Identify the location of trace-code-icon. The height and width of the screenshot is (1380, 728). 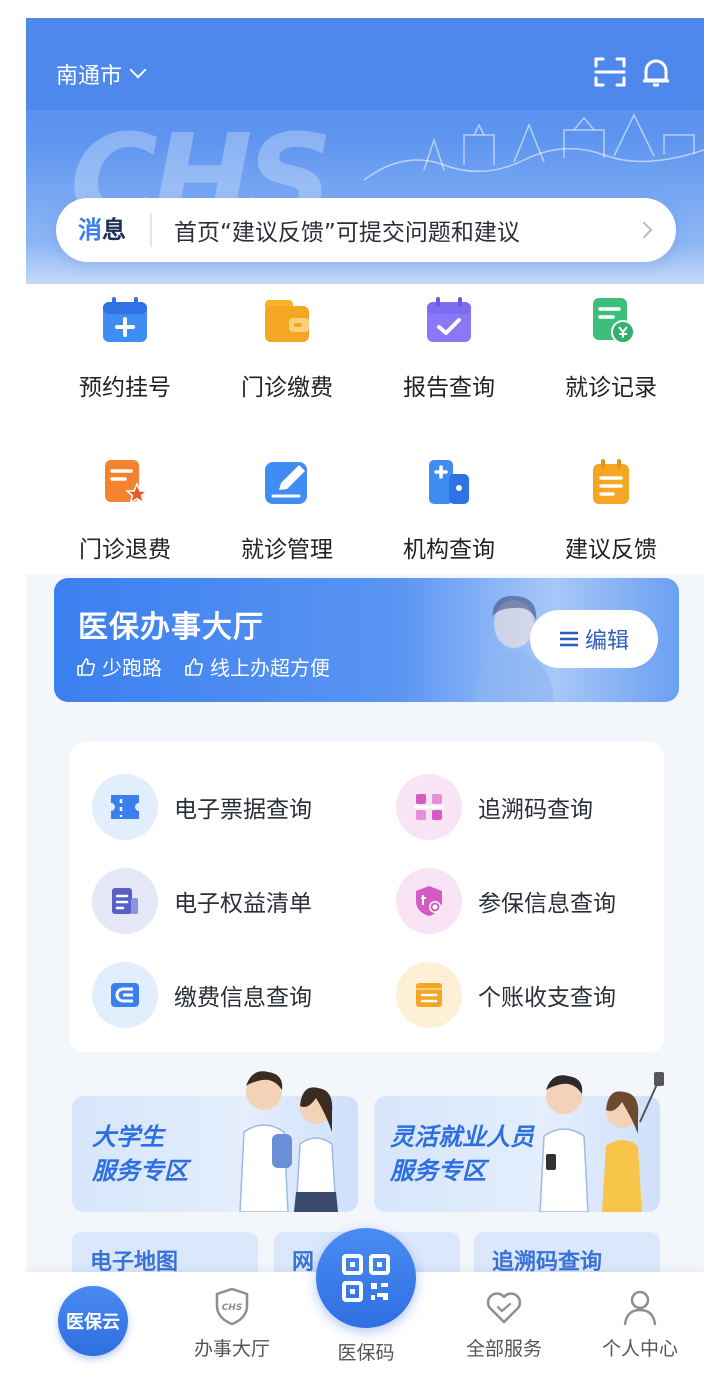
(429, 807).